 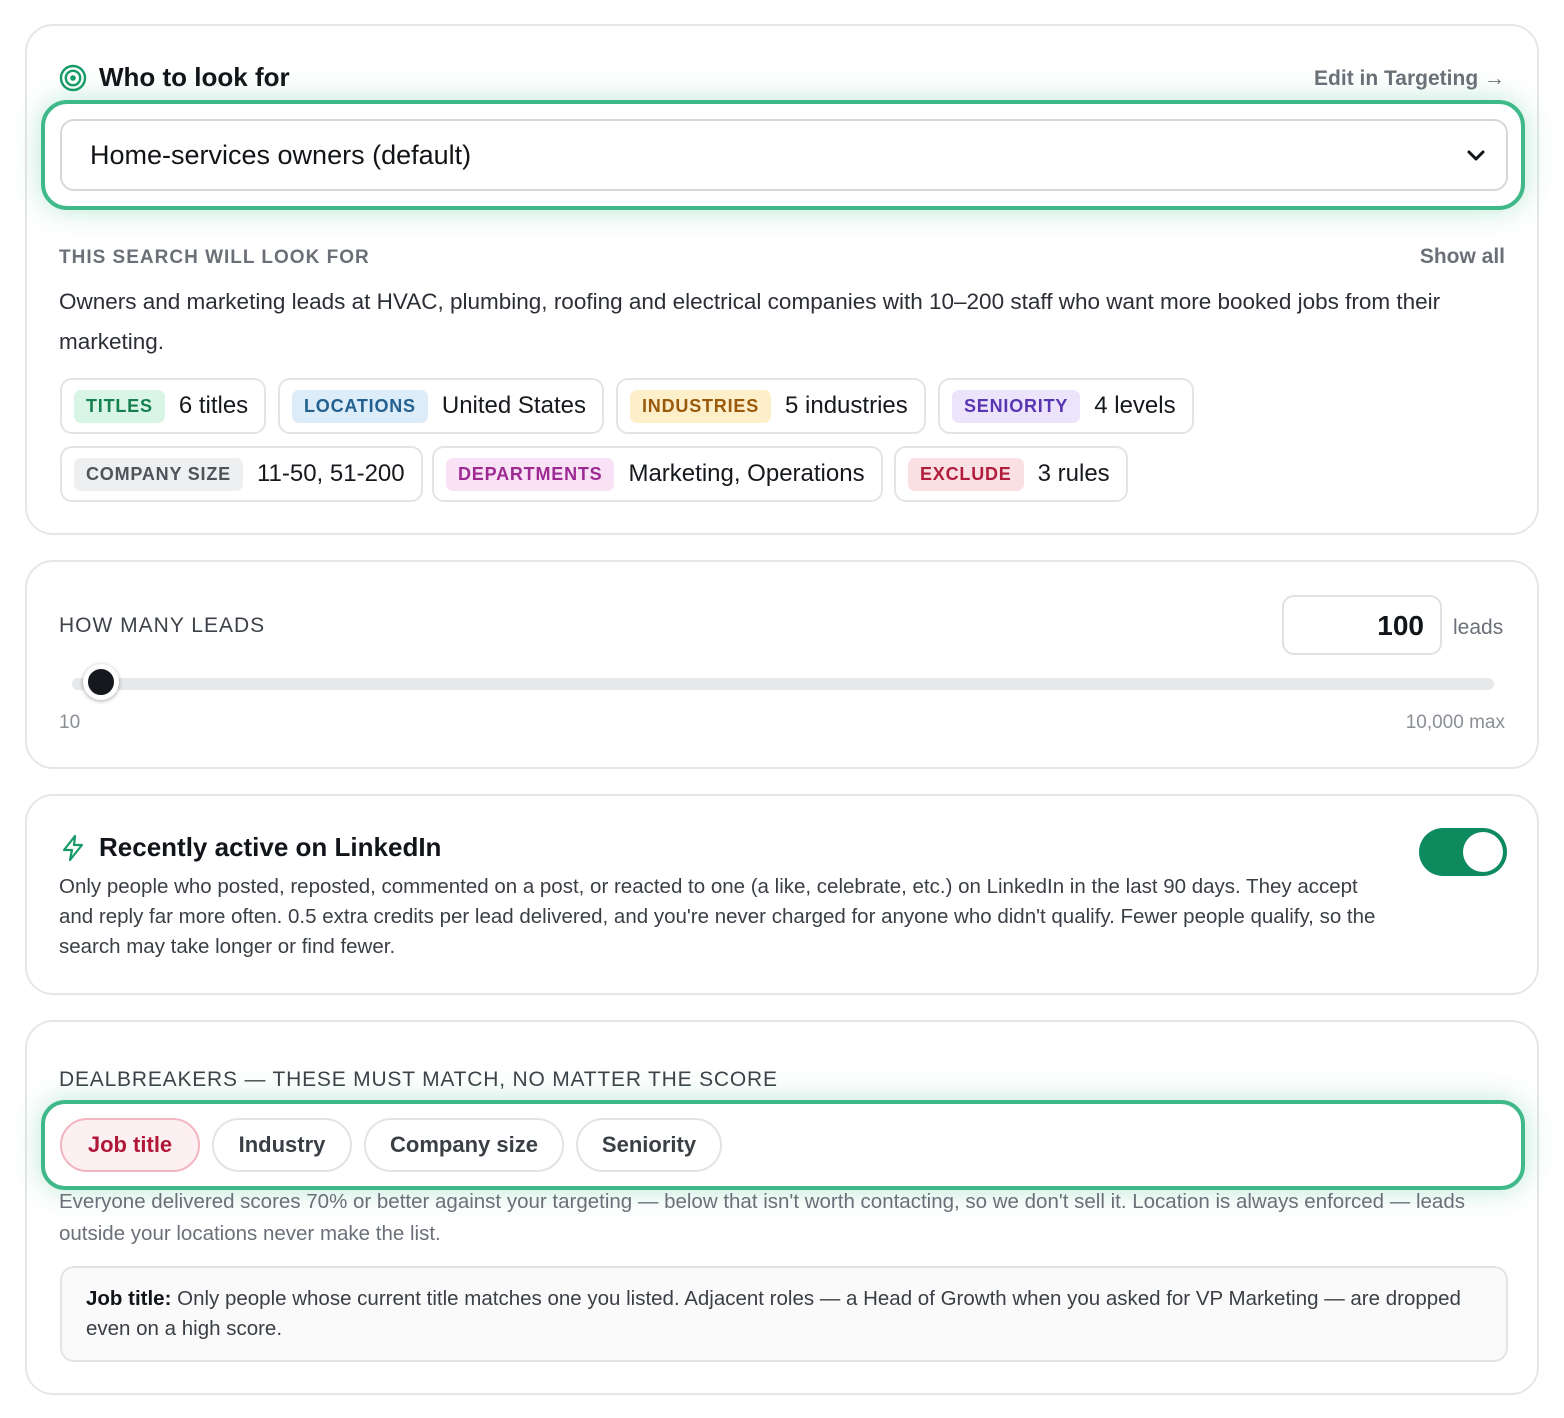 What do you see at coordinates (513, 405) in the screenshot?
I see `chip-value: United States` at bounding box center [513, 405].